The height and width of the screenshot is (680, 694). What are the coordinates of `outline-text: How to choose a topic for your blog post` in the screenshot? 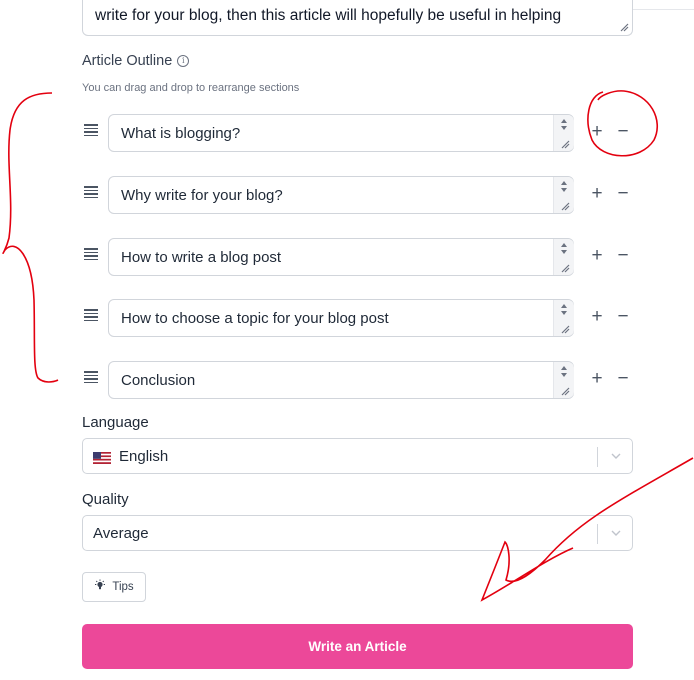 It's located at (255, 318).